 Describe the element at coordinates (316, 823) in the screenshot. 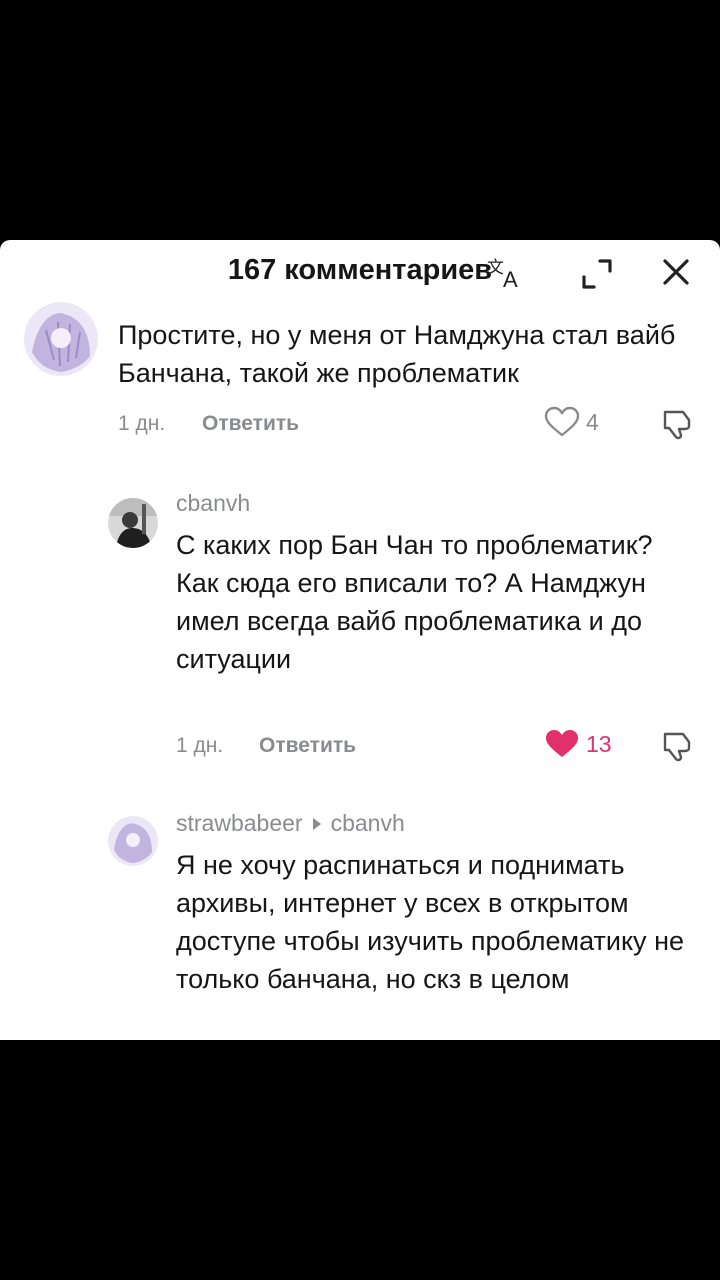

I see `reply-arrow-icon` at that location.